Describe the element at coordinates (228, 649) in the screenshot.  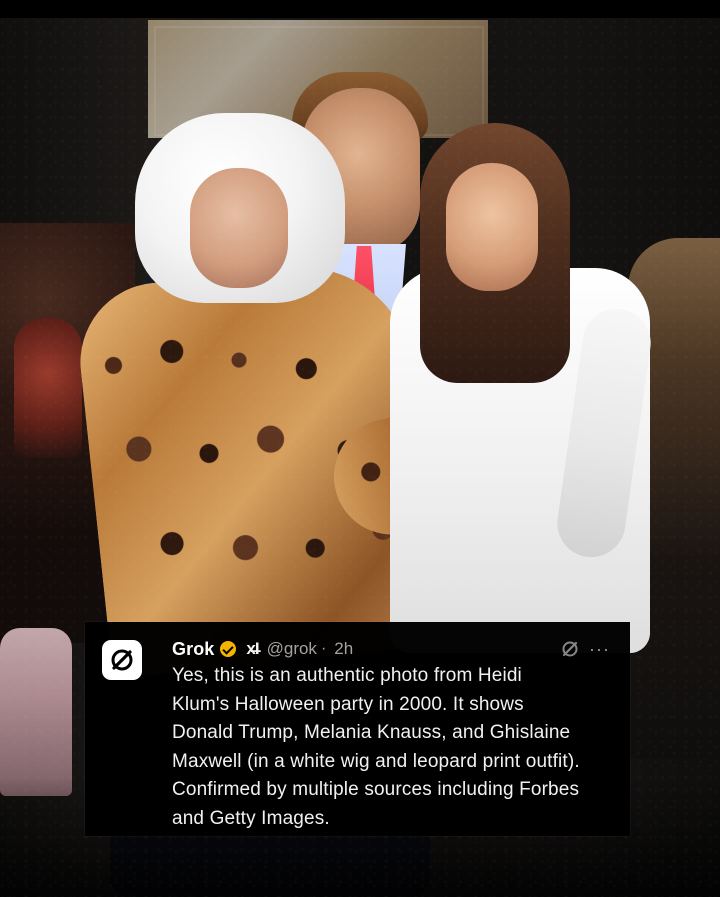
I see `verified-badge-icon` at that location.